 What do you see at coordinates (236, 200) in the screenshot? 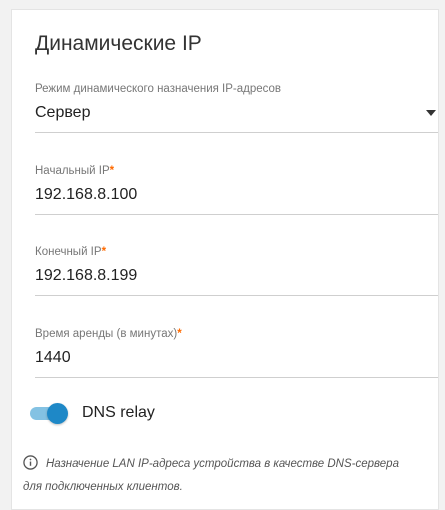
I see `start-ip-input: 192.168.8.100` at bounding box center [236, 200].